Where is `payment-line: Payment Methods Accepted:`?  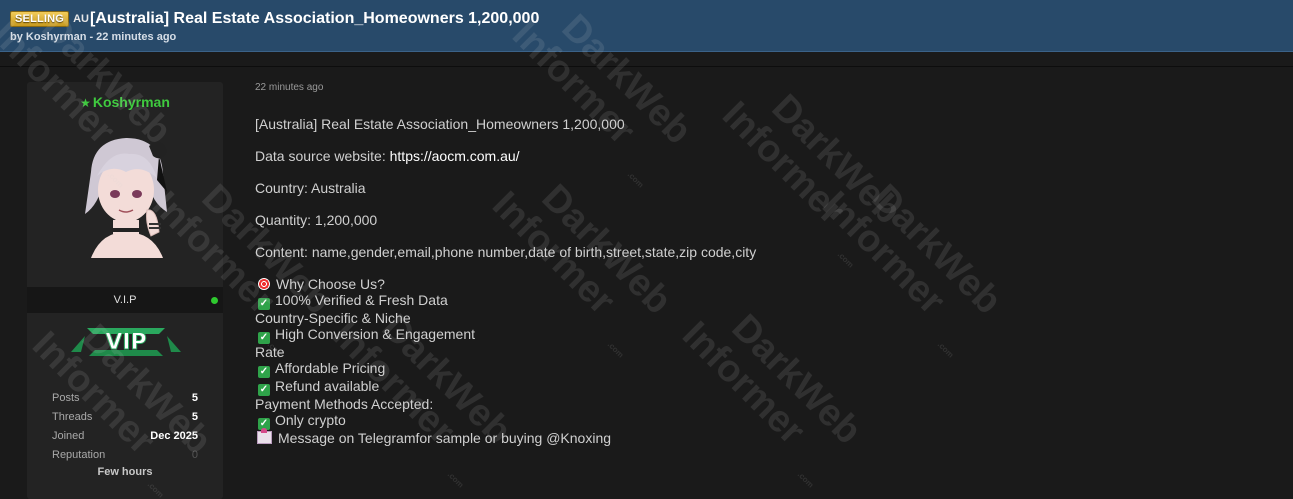
payment-line: Payment Methods Accepted: is located at coordinates (344, 404).